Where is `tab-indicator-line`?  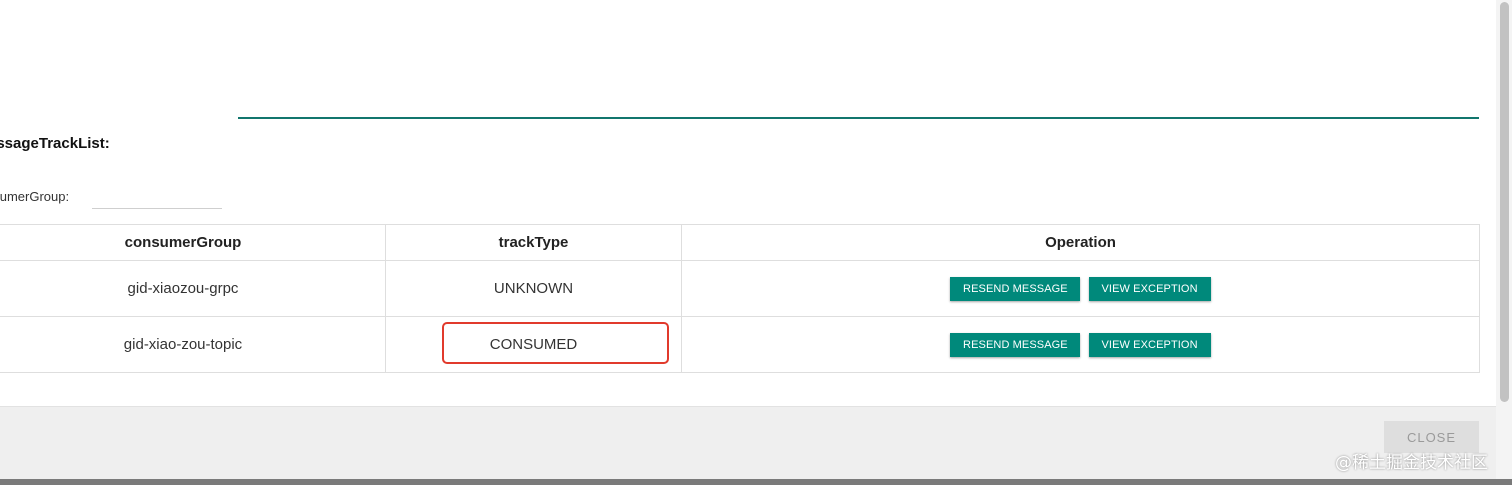
tab-indicator-line is located at coordinates (858, 118).